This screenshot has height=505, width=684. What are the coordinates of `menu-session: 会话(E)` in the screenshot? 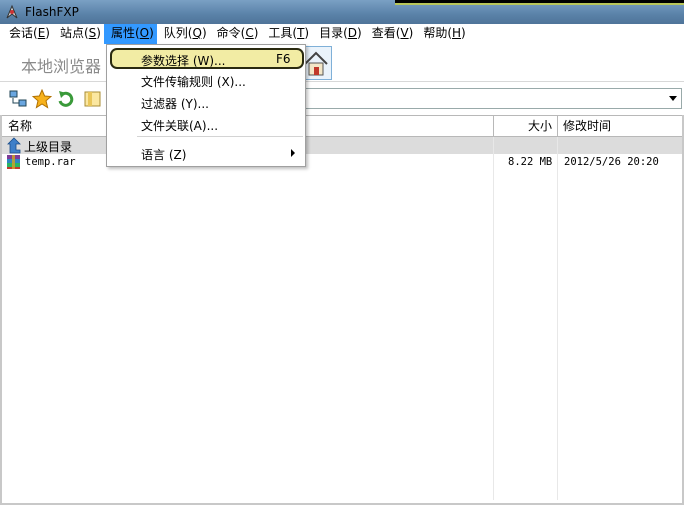 It's located at (27, 34).